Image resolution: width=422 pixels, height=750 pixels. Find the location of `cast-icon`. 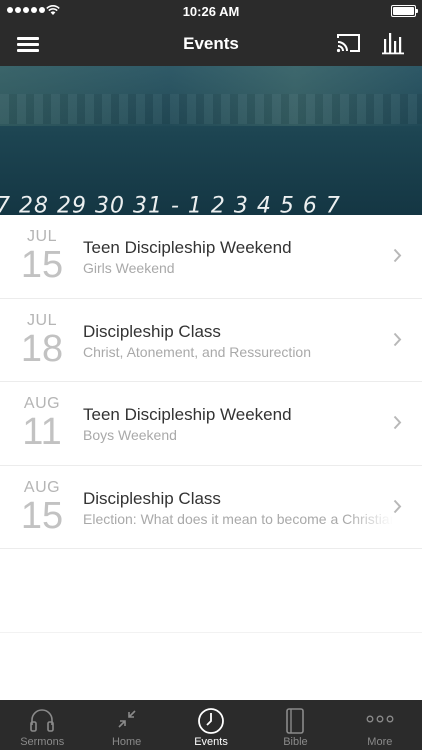

cast-icon is located at coordinates (349, 43).